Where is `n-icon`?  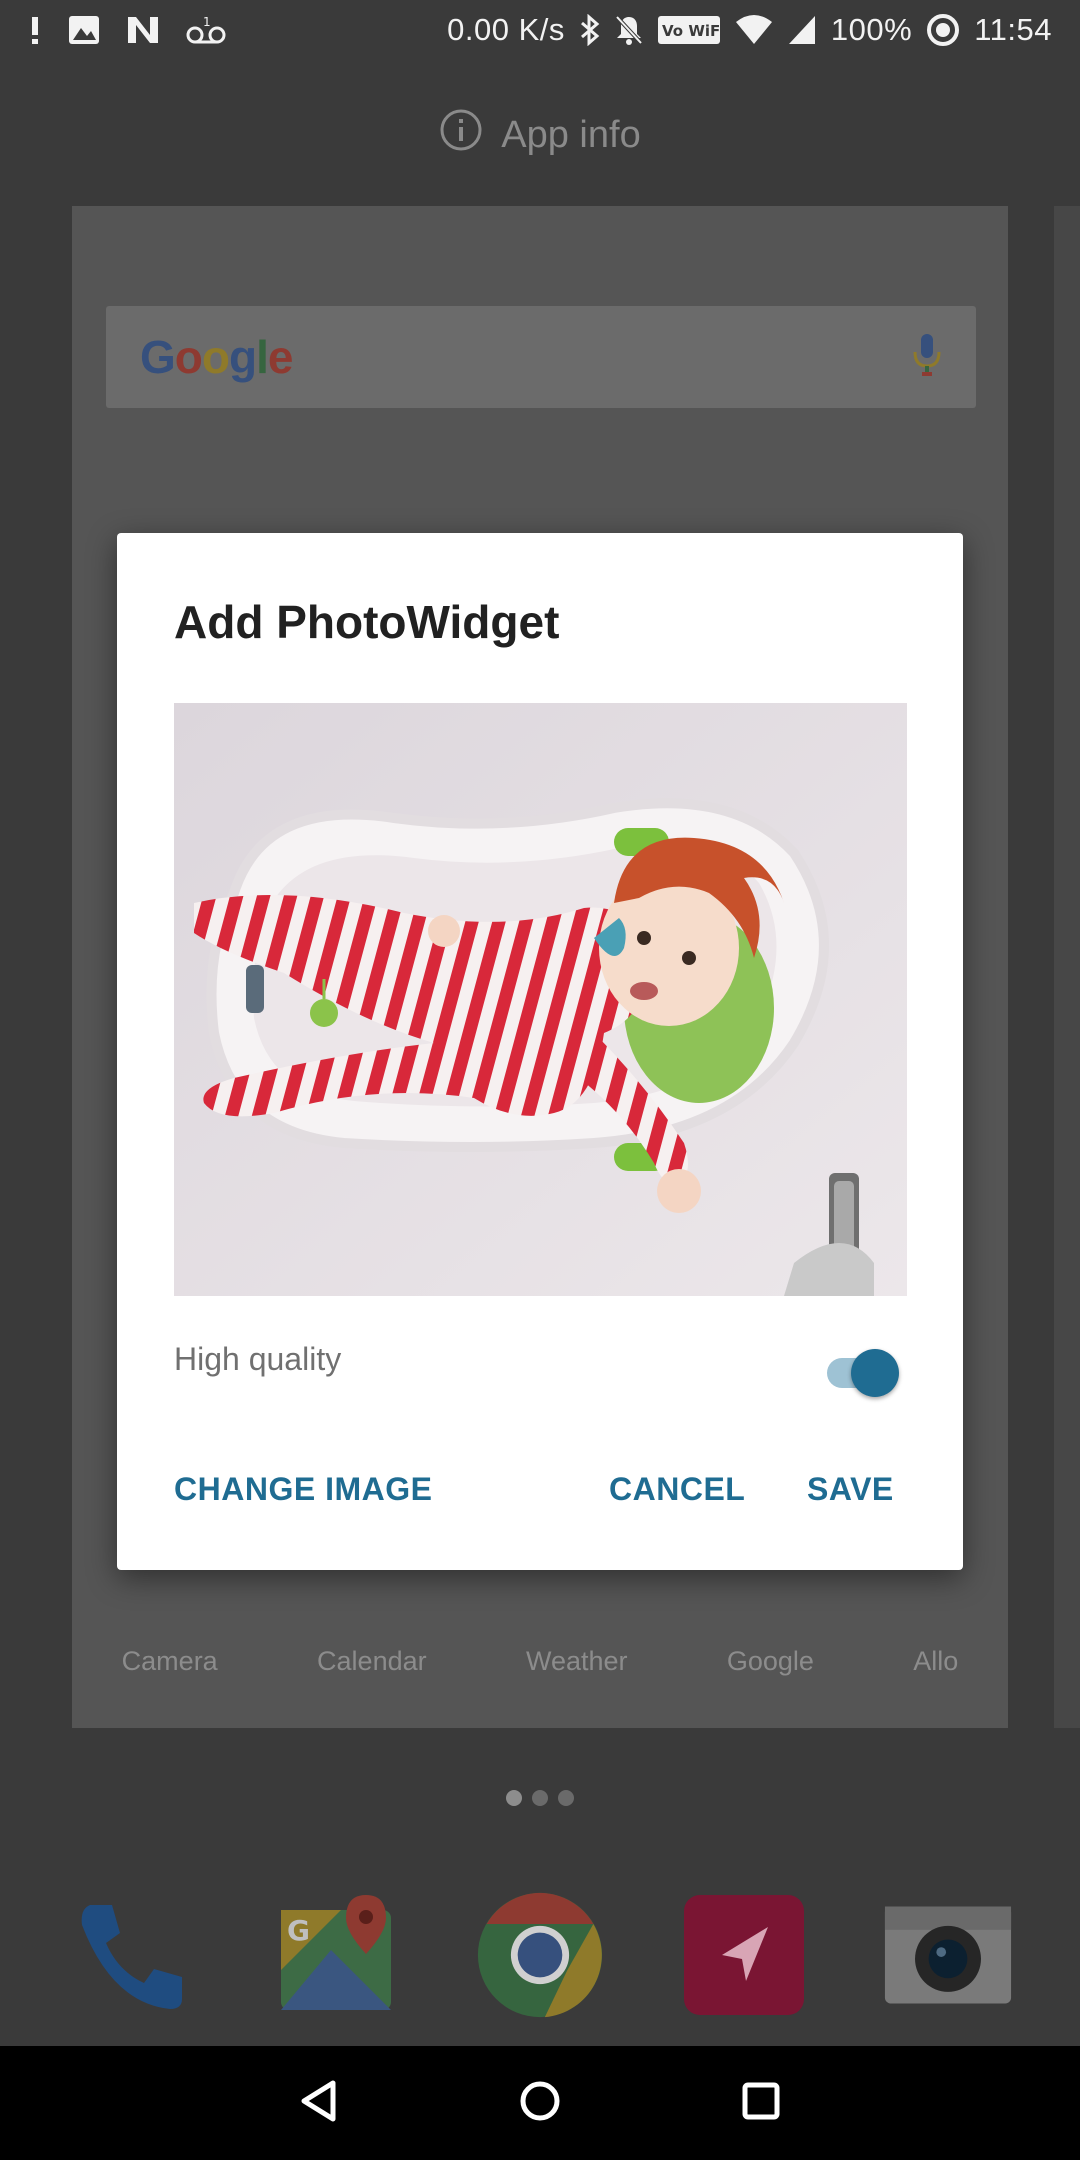
n-icon is located at coordinates (143, 30).